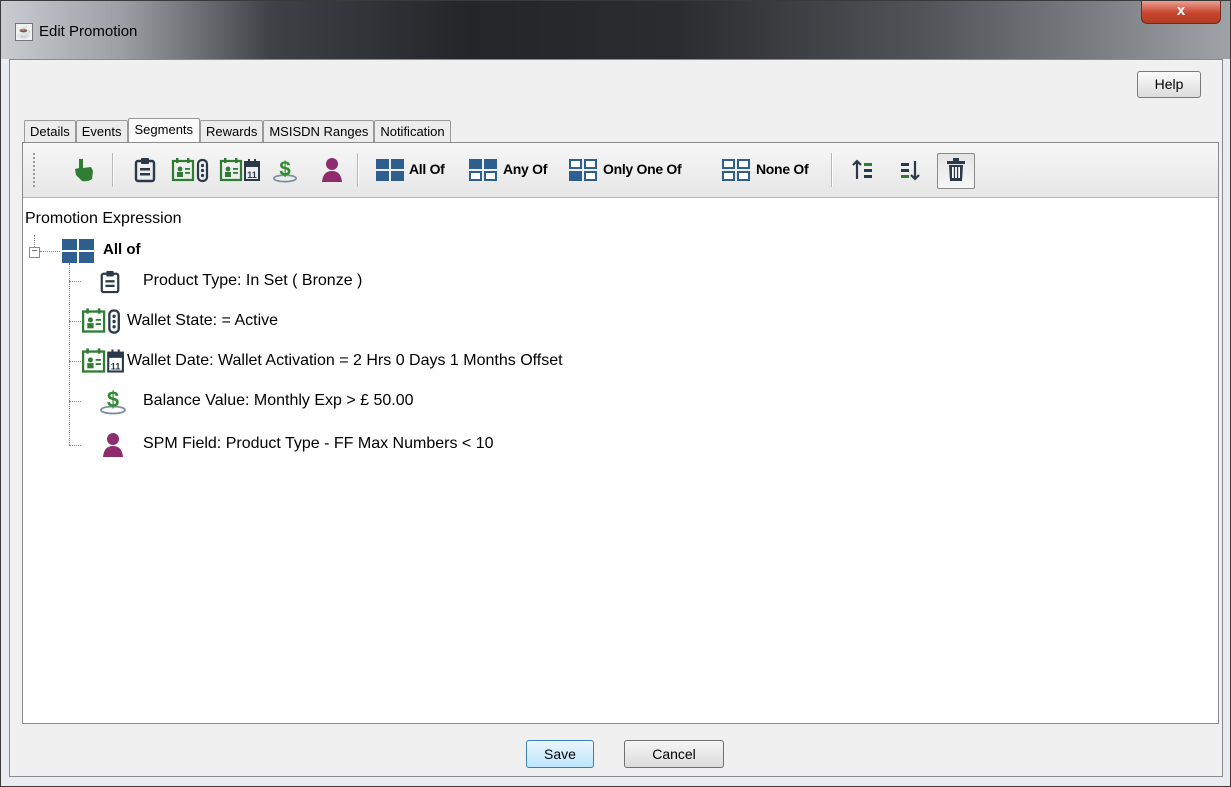 This screenshot has height=787, width=1231. What do you see at coordinates (202, 321) in the screenshot?
I see `tree-item-wallet-state: Wallet State: = Active` at bounding box center [202, 321].